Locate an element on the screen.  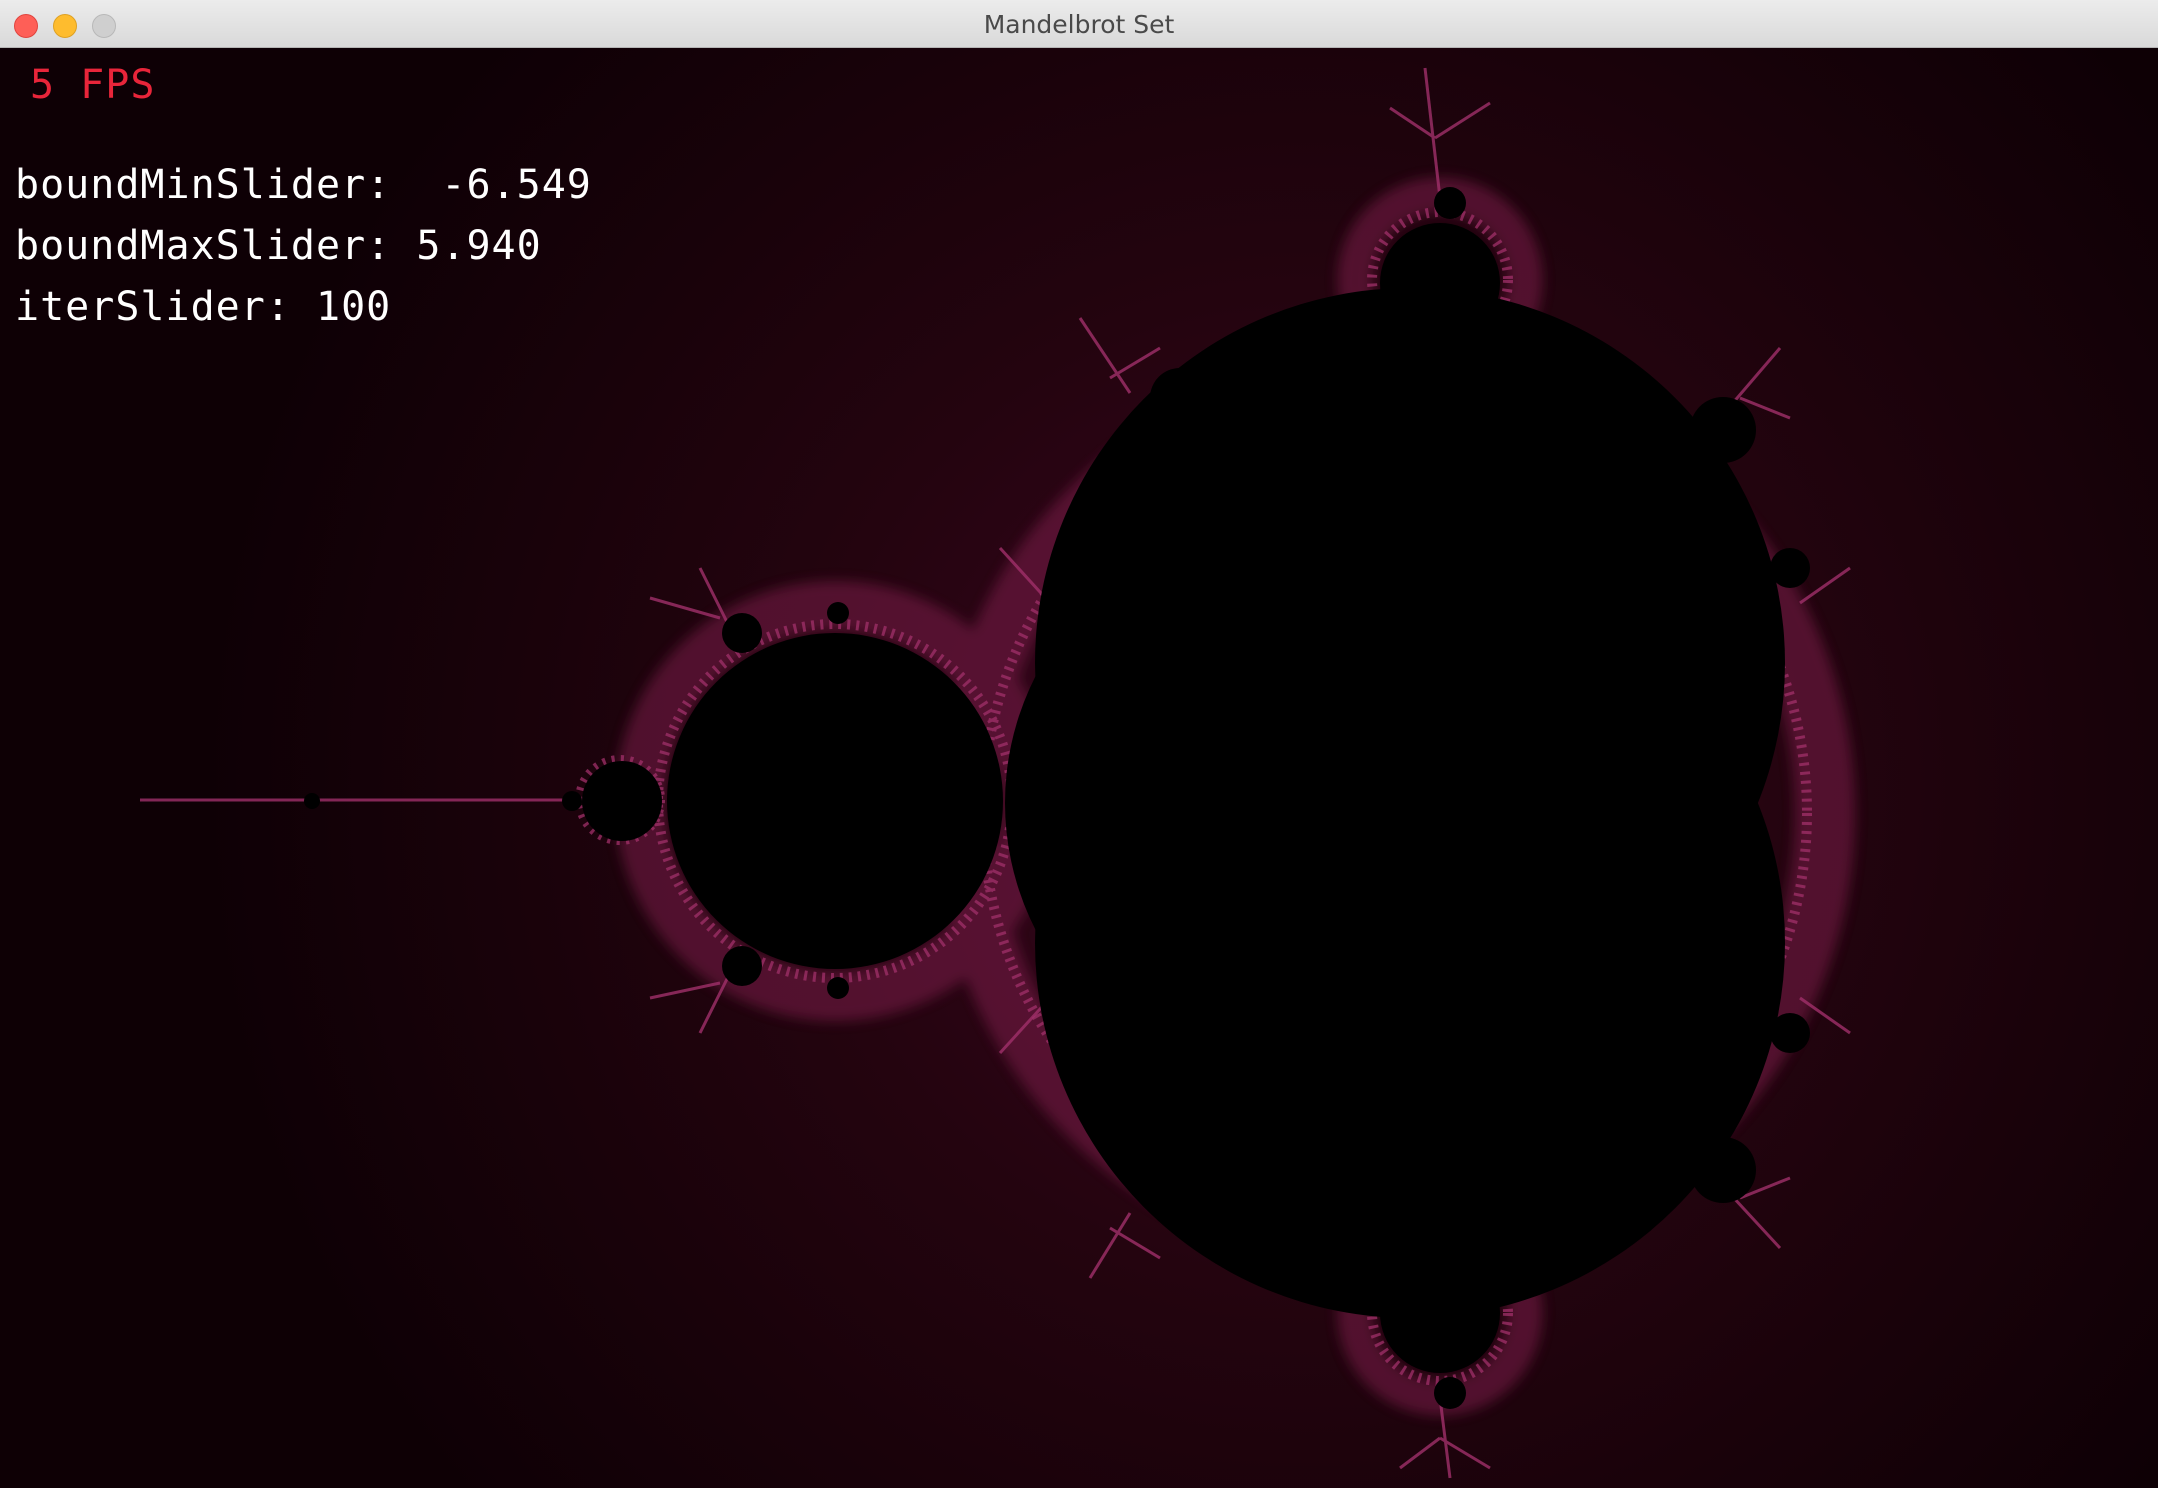
mini-mandelbrot is located at coordinates (312, 801).